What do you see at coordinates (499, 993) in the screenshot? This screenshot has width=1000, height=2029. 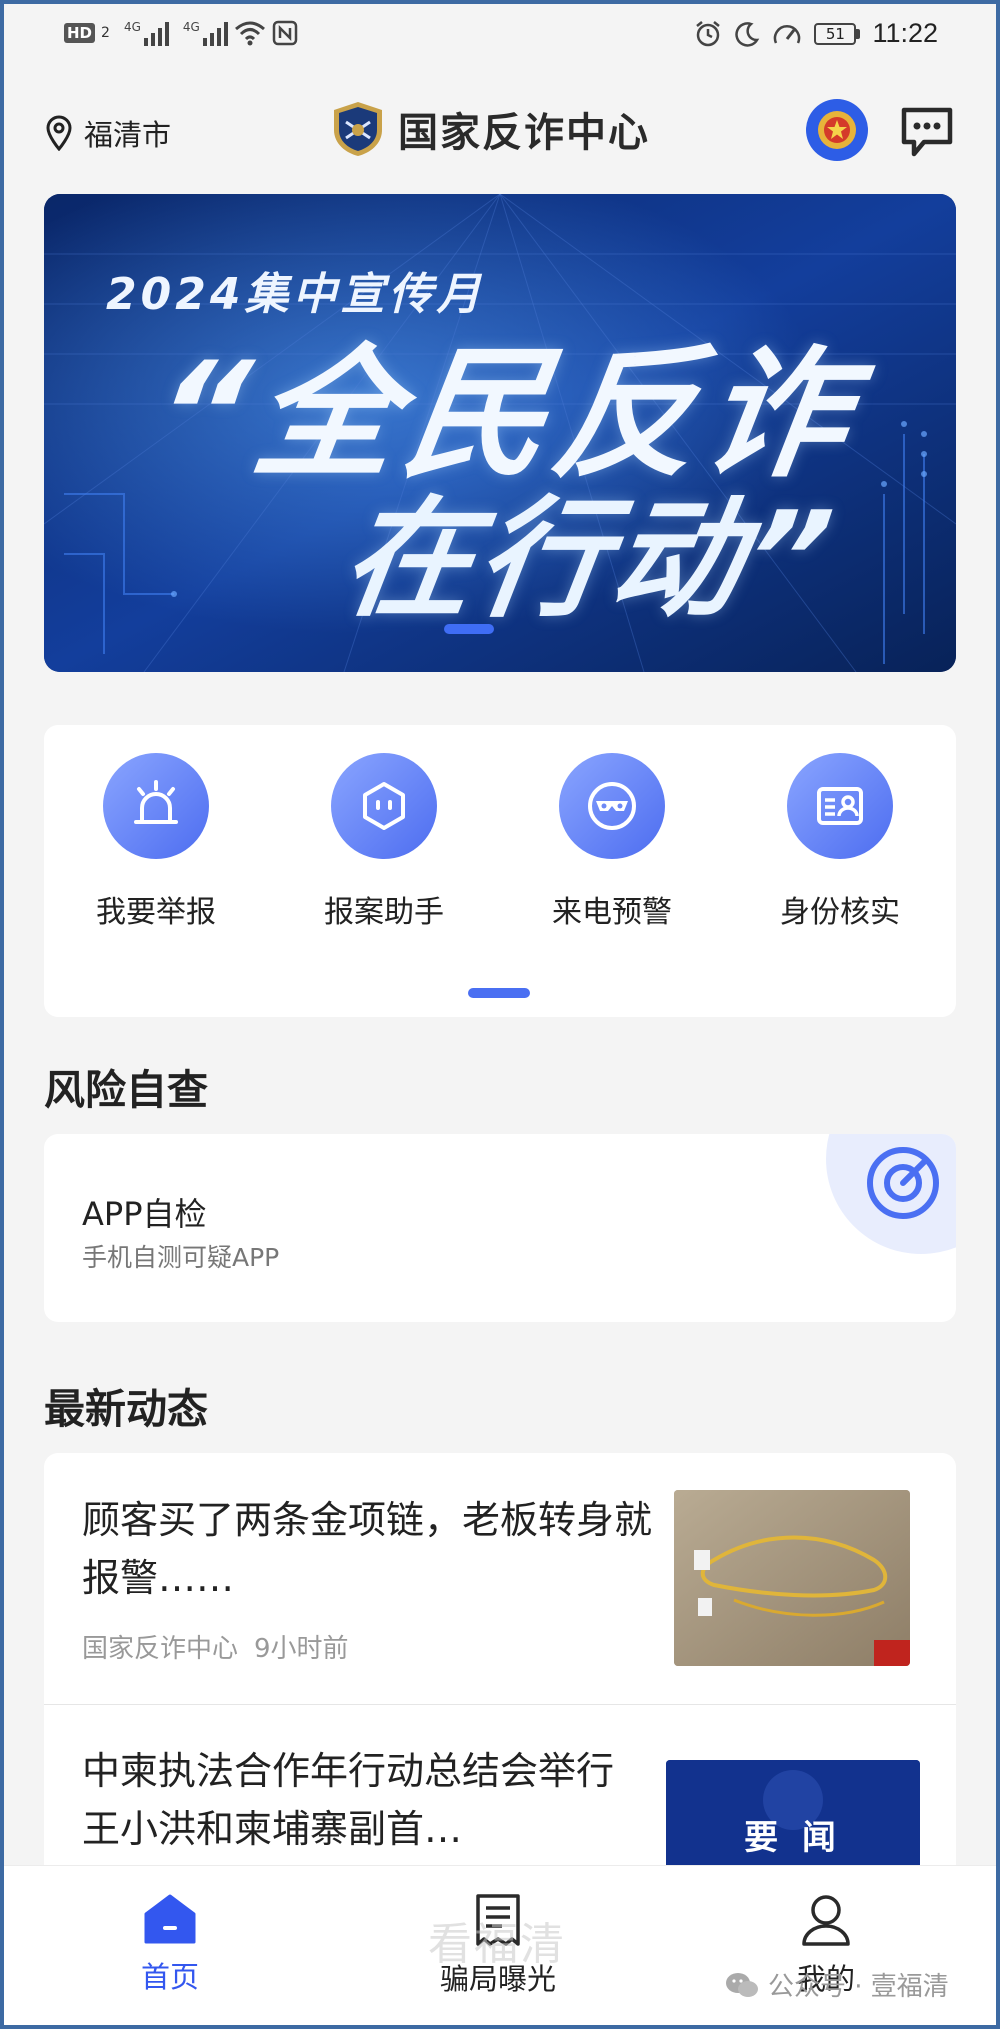 I see `quick-actions-page-indicator` at bounding box center [499, 993].